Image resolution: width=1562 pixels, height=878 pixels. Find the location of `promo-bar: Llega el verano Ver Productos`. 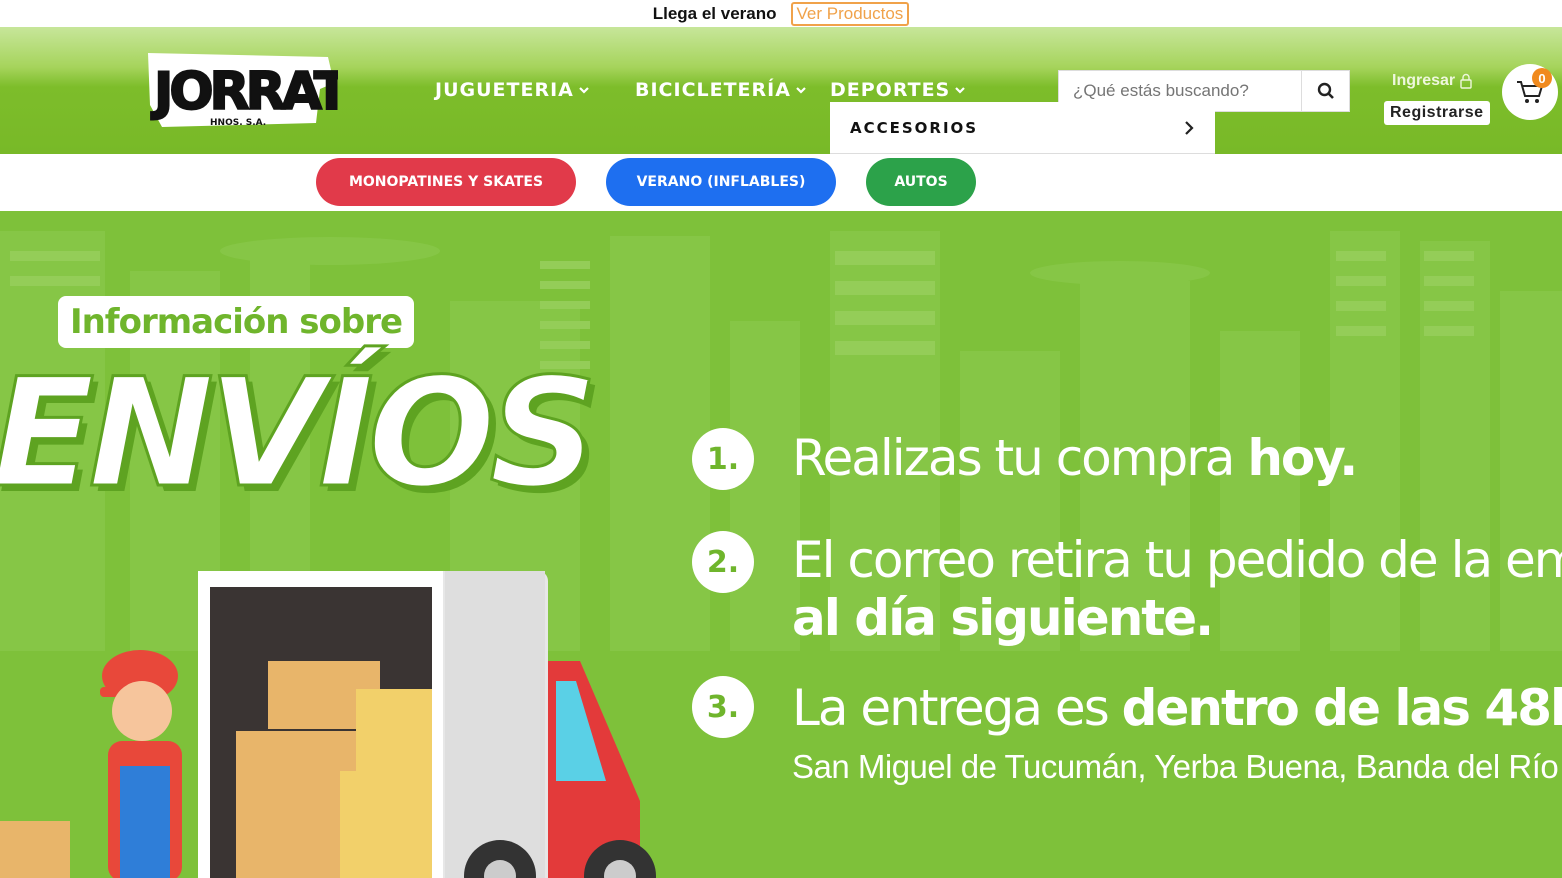

promo-bar: Llega el verano Ver Productos is located at coordinates (781, 13).